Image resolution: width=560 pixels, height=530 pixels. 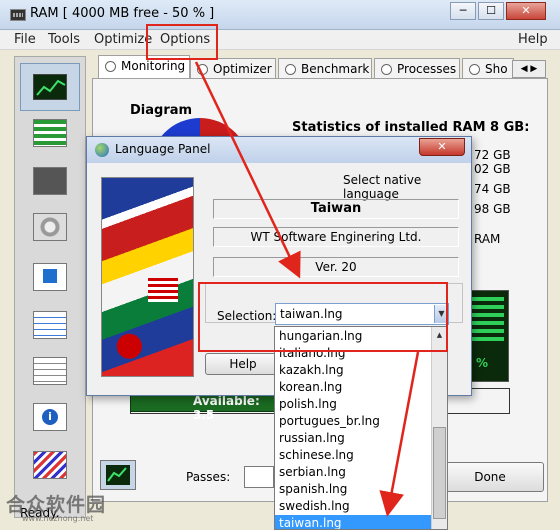 I want to click on arrow-selection-to-taiwan, so click(x=399, y=434).